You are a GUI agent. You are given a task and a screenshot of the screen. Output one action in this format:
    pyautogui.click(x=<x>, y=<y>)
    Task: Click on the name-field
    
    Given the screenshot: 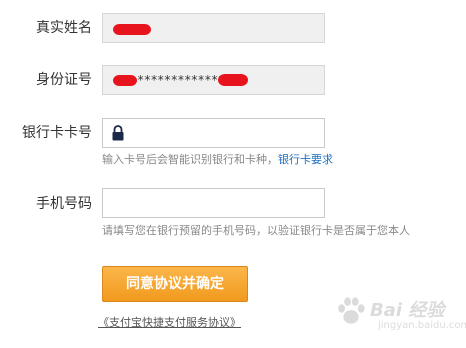 What is the action you would take?
    pyautogui.click(x=213, y=28)
    